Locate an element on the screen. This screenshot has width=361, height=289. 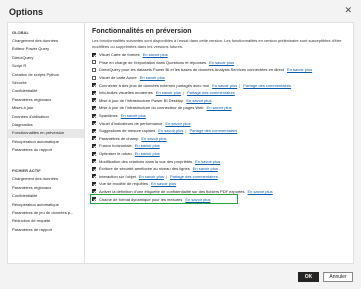
feature-label: Interaction sur l'objet is located at coordinates (117, 176).